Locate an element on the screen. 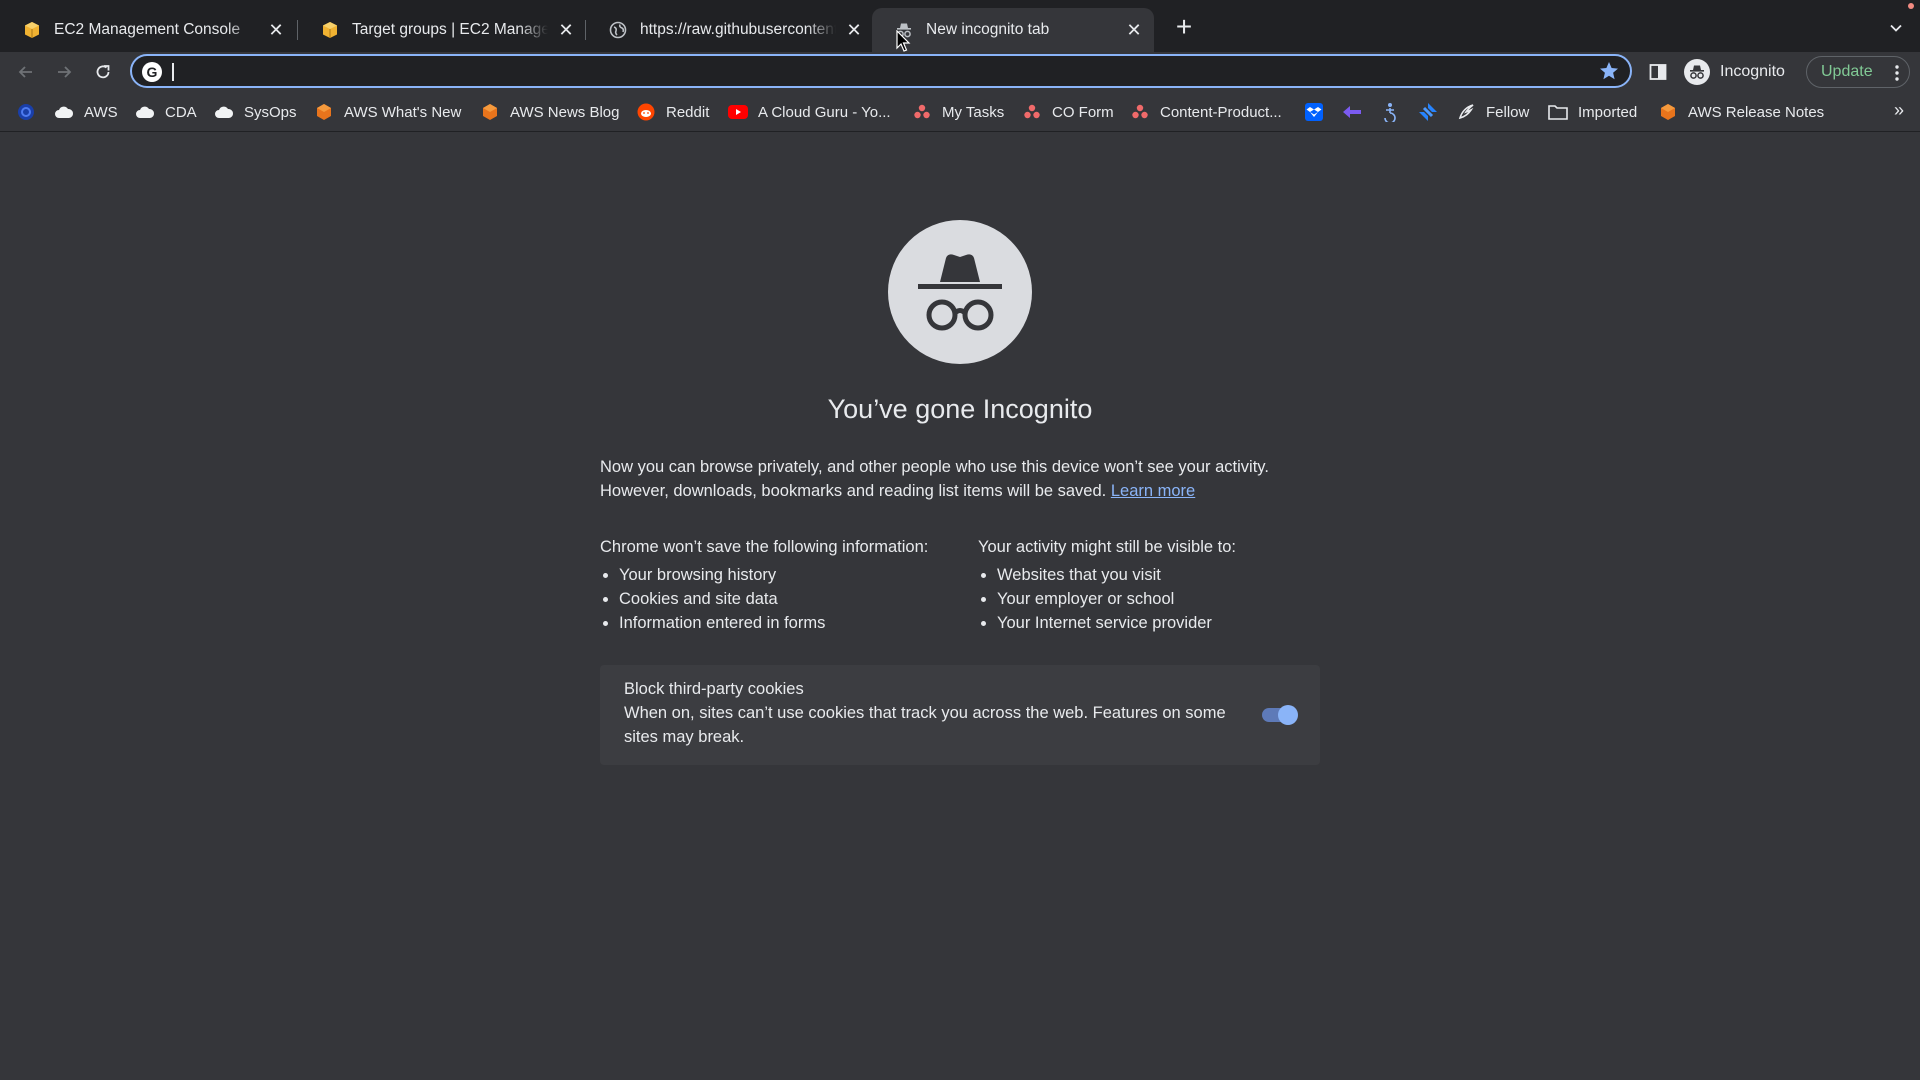  bookmark-fellow: Fellow is located at coordinates (1492, 112).